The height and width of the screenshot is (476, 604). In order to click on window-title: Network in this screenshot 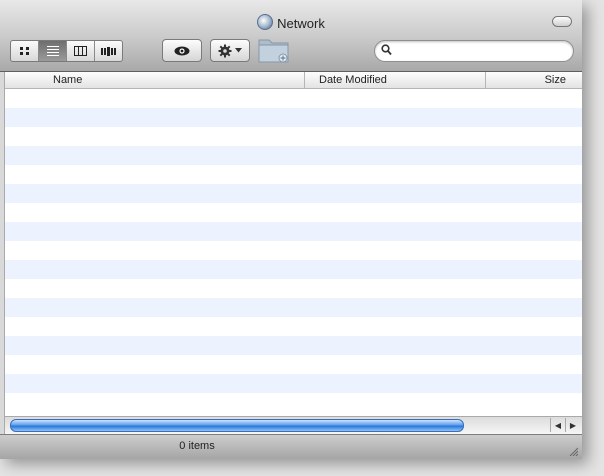, I will do `click(291, 22)`.